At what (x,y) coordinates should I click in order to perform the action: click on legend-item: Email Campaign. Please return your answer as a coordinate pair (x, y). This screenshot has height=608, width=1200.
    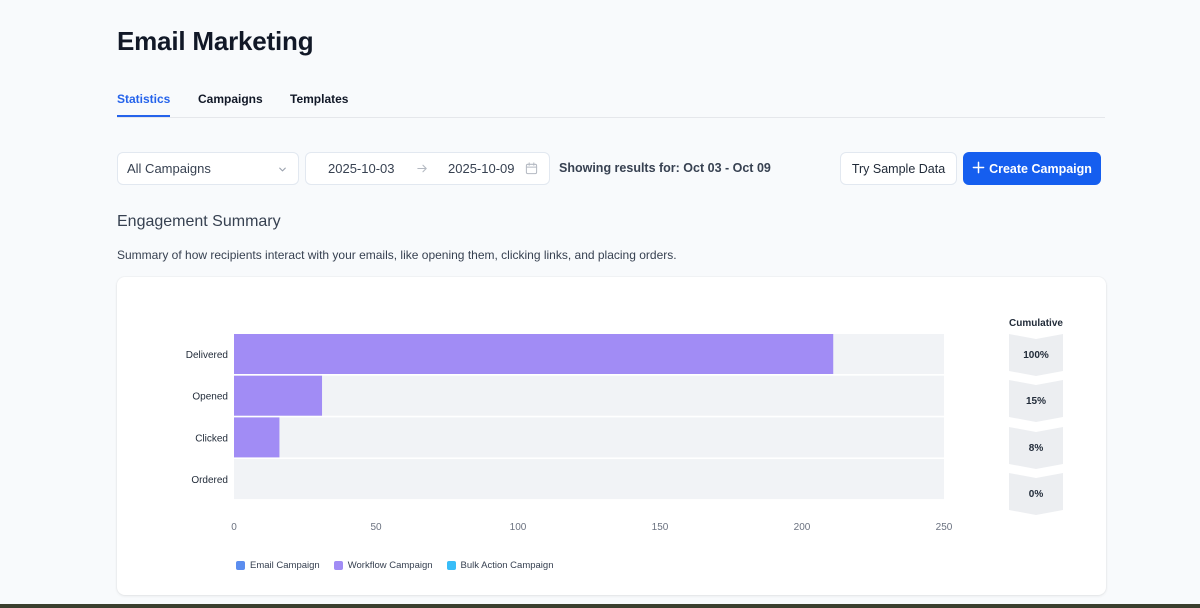
    Looking at the image, I should click on (278, 565).